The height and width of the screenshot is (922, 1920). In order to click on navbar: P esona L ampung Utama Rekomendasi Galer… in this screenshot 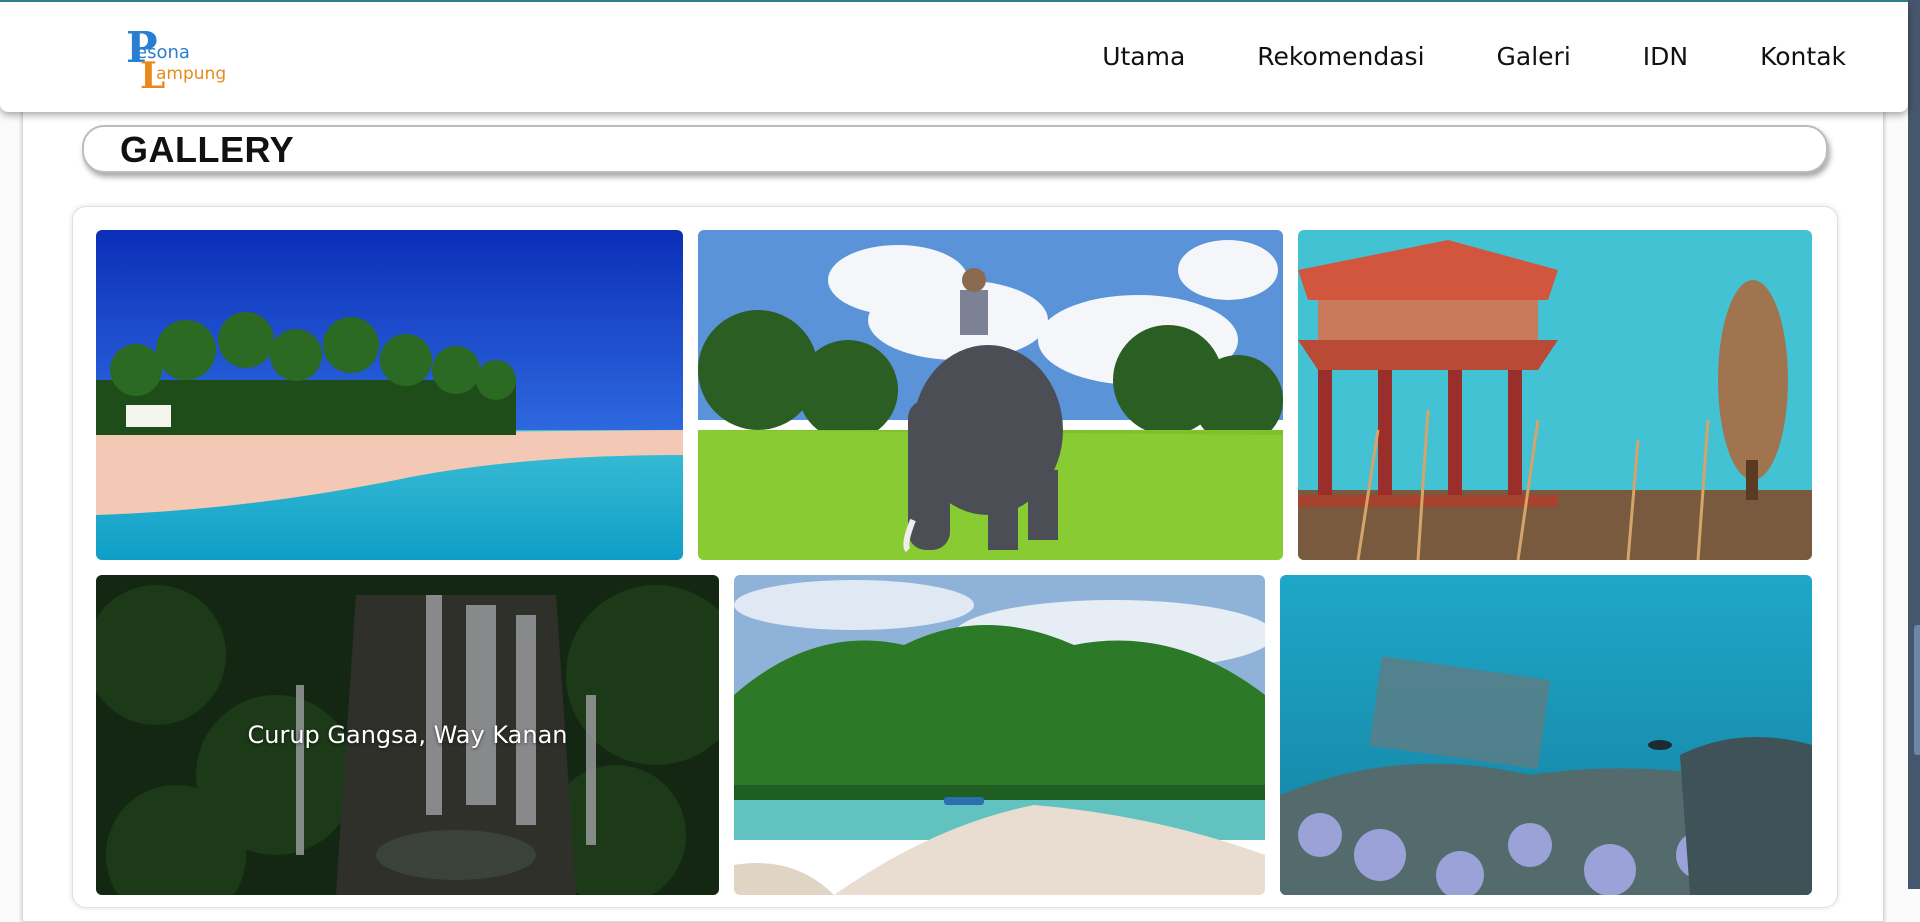, I will do `click(954, 57)`.